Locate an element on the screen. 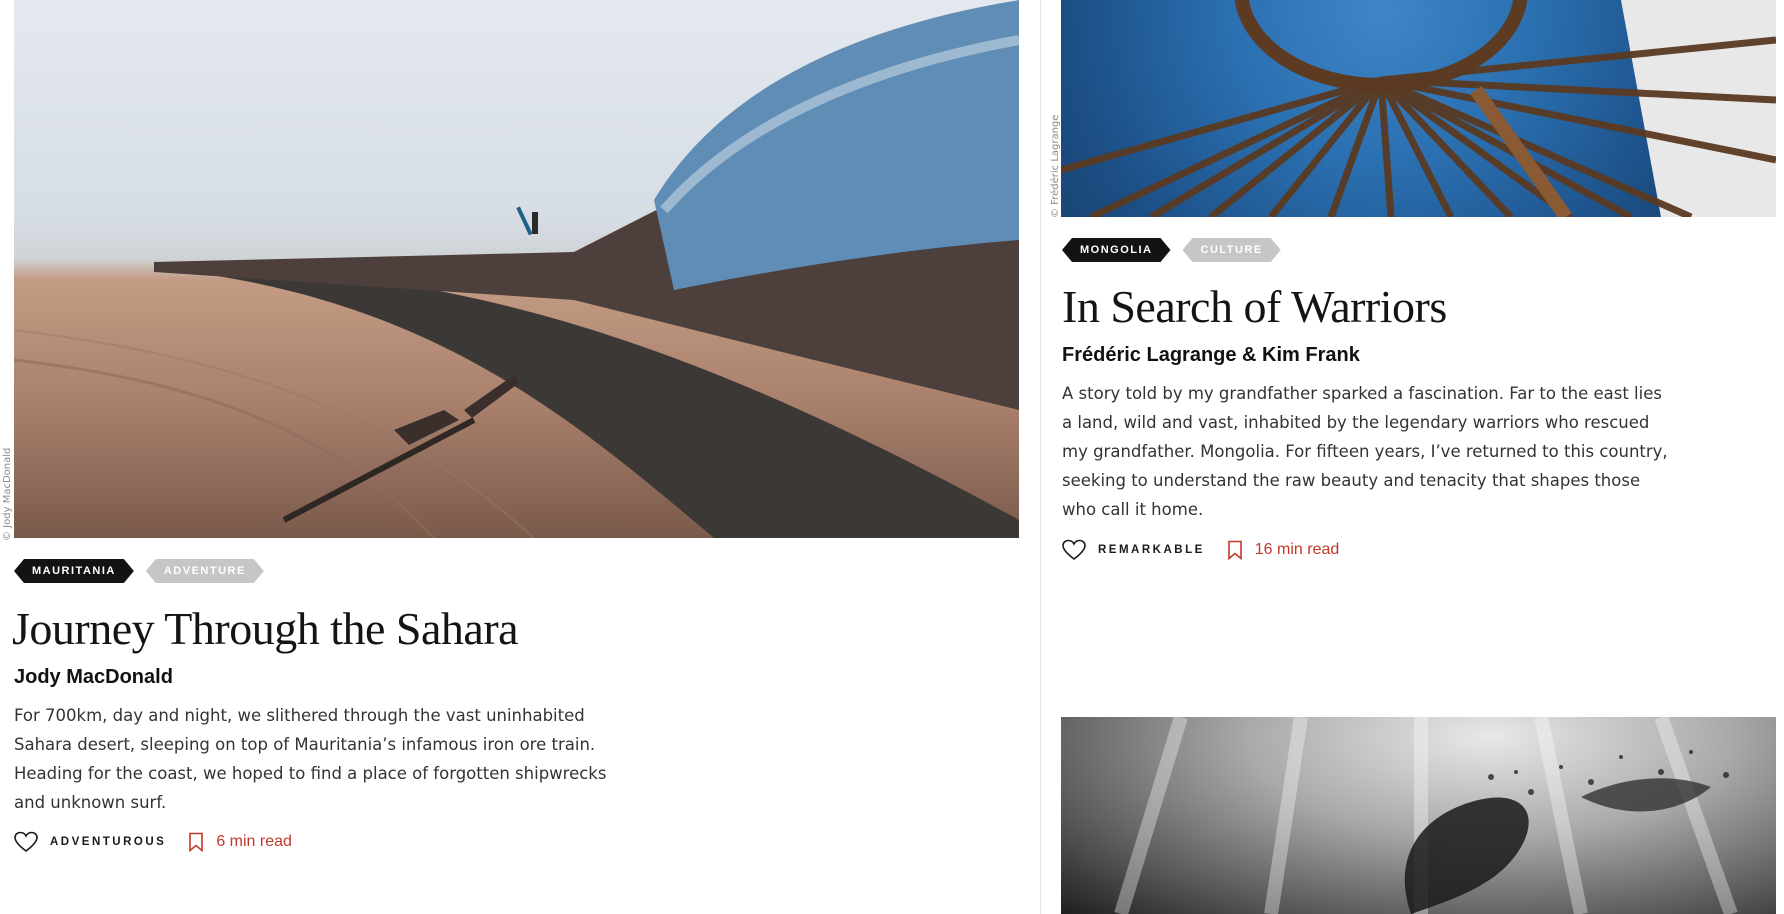 The image size is (1784, 914). photo-credit: © Jody MacDonald is located at coordinates (7, 494).